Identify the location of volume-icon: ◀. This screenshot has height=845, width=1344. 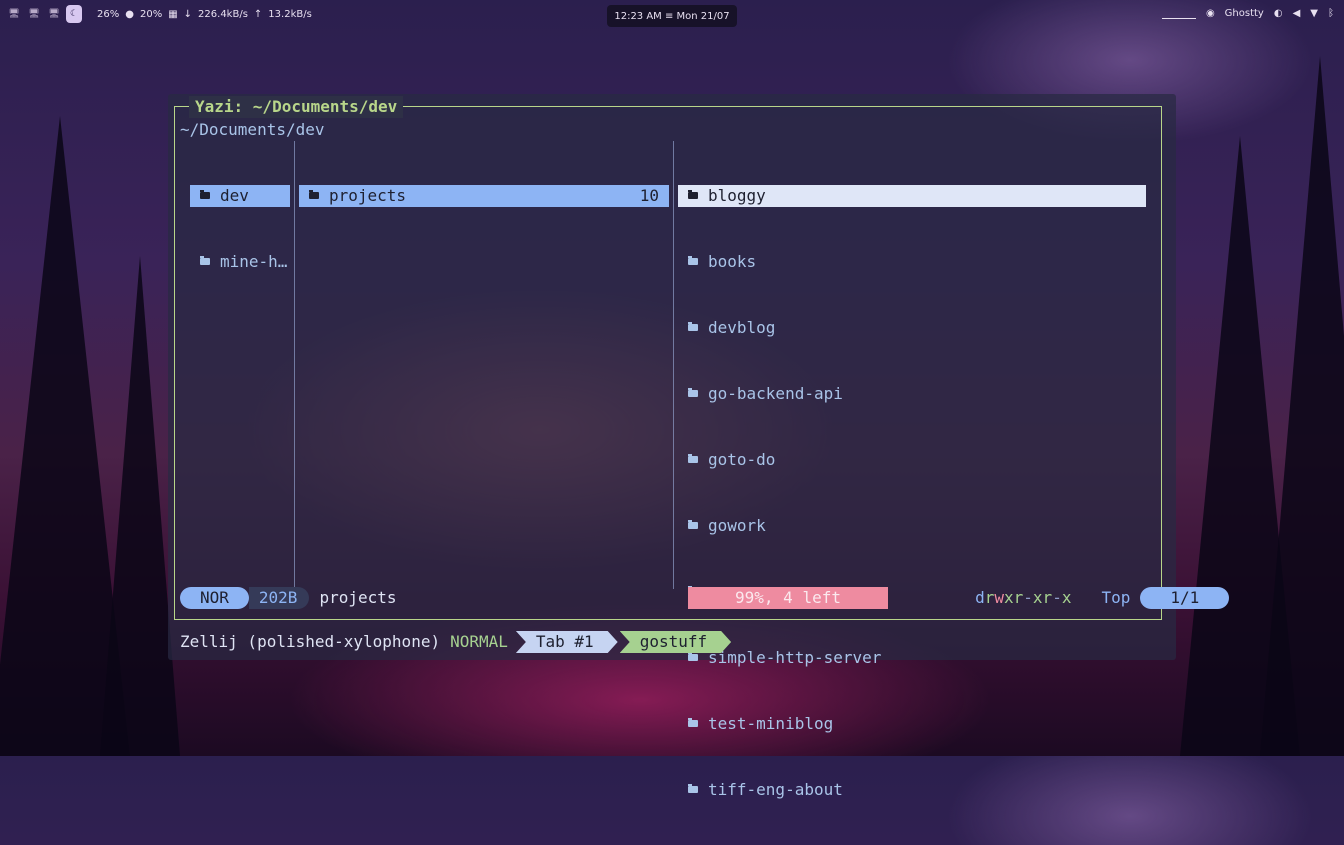
(1297, 13).